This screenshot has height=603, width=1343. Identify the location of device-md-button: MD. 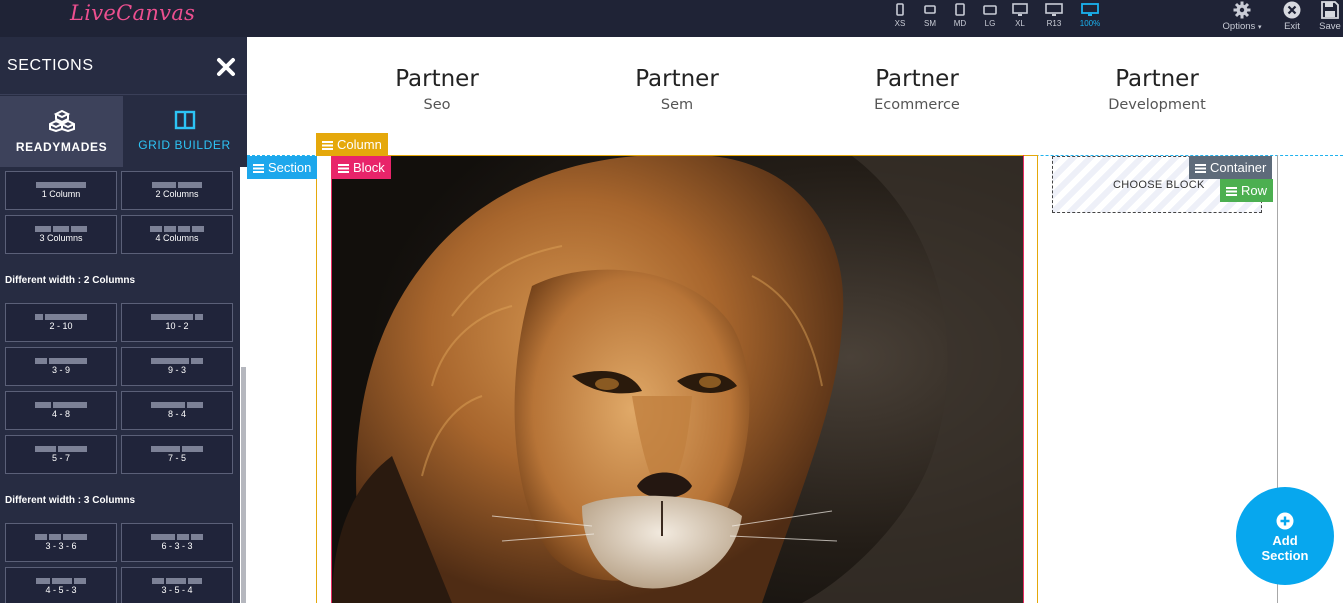
(960, 18).